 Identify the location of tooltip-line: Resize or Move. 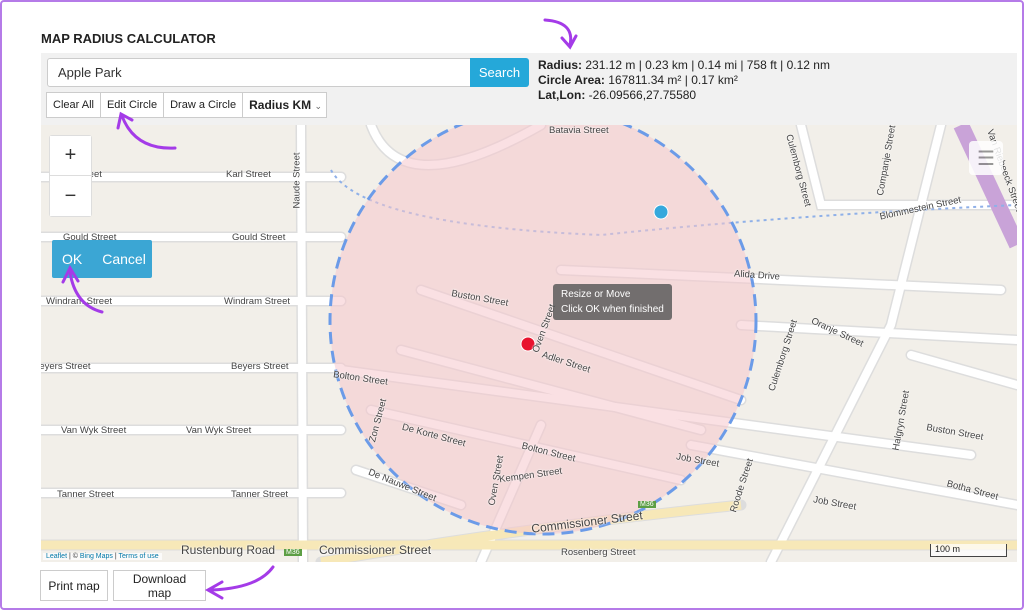
(596, 294).